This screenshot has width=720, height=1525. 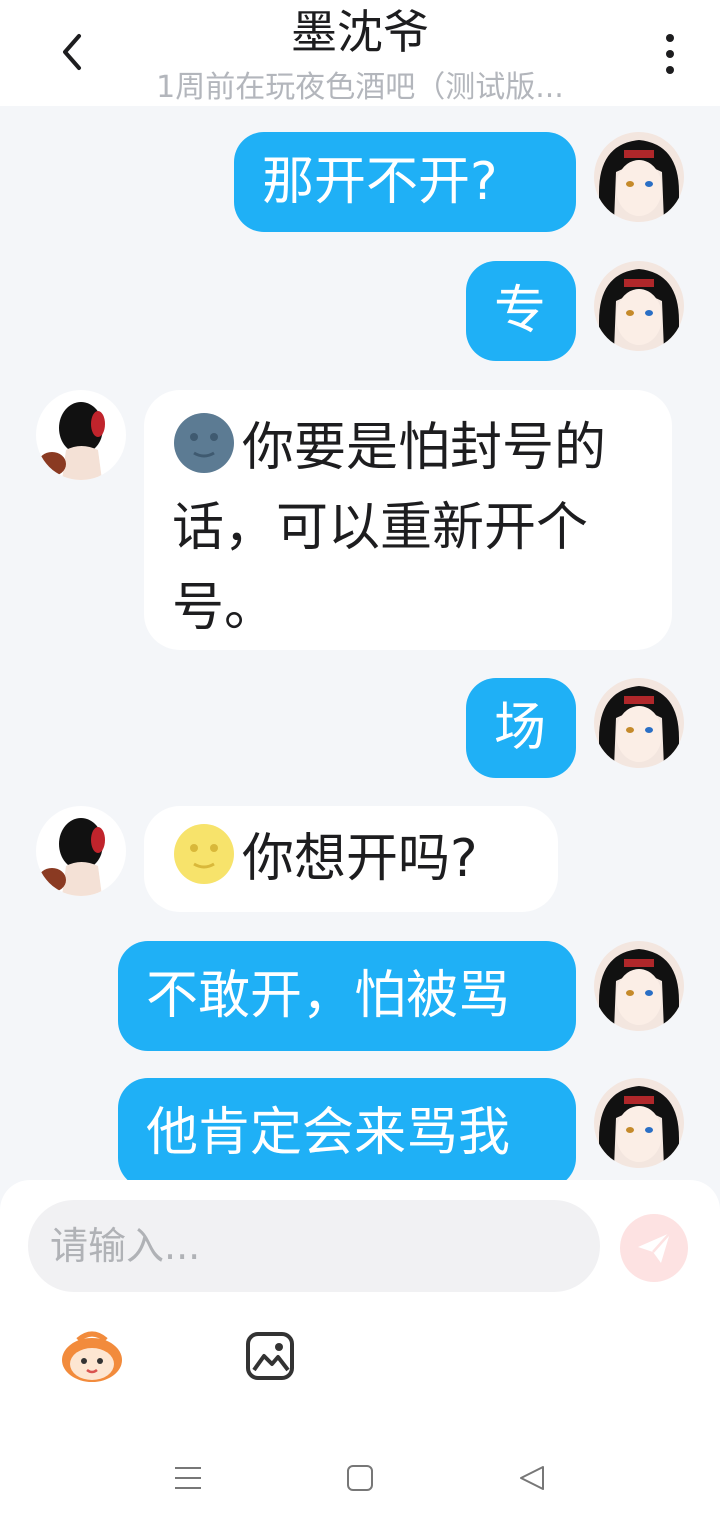 I want to click on message-text: 你要是怕封号的话，可以重新开个号。, so click(x=389, y=528).